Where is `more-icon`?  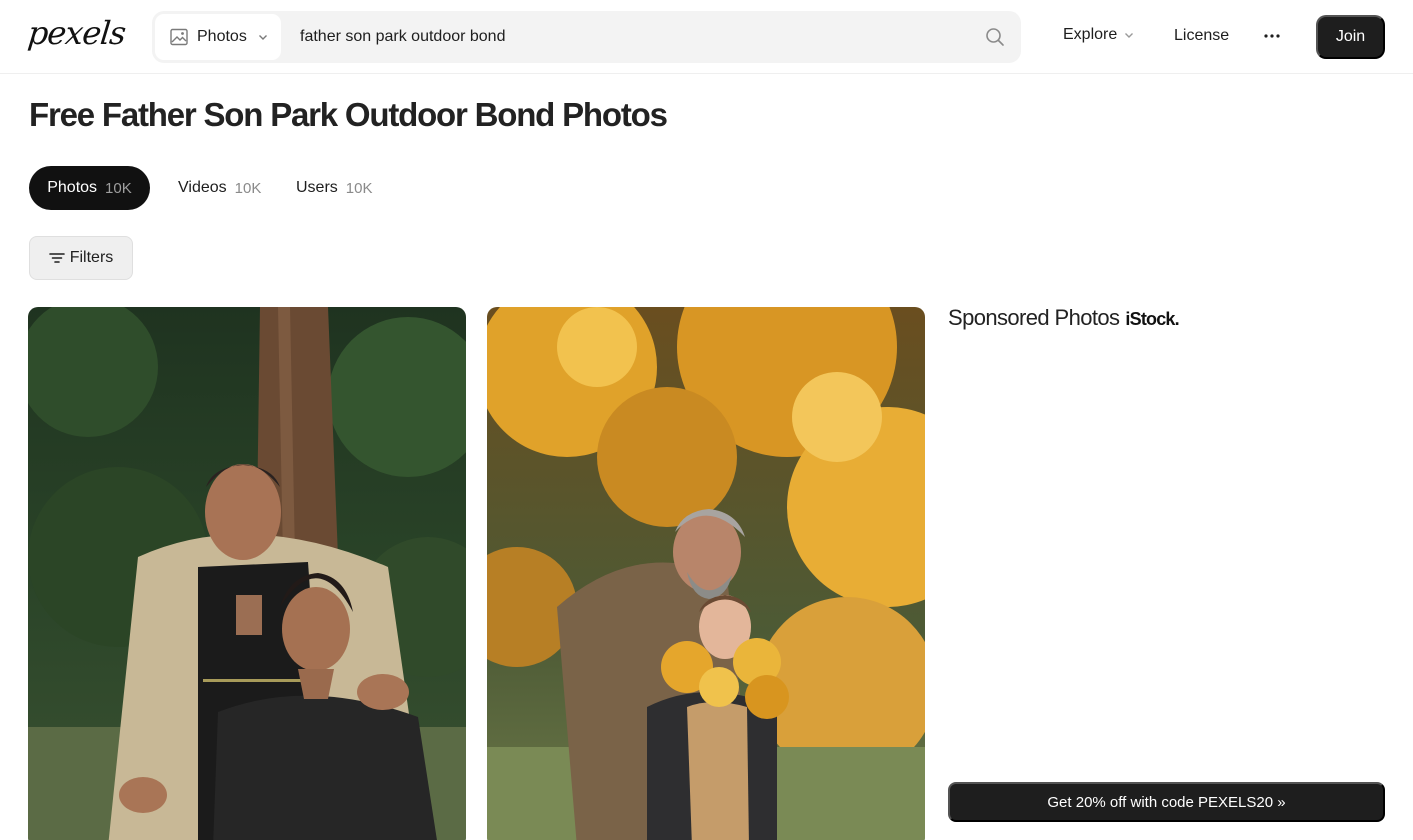 more-icon is located at coordinates (1272, 36).